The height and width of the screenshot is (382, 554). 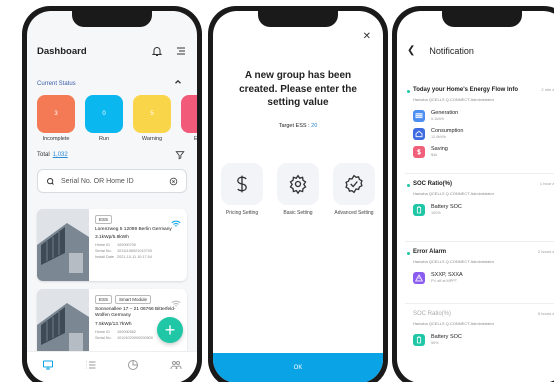 I want to click on status-label: Warning, so click(x=152, y=139).